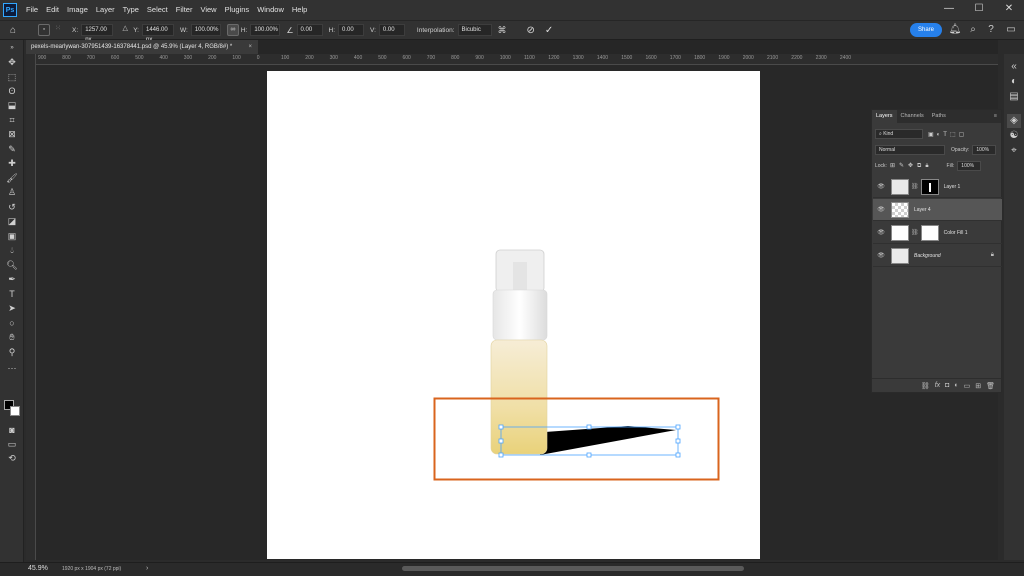 The width and height of the screenshot is (1024, 576). What do you see at coordinates (520, 315) in the screenshot?
I see `bottle-pump-collar` at bounding box center [520, 315].